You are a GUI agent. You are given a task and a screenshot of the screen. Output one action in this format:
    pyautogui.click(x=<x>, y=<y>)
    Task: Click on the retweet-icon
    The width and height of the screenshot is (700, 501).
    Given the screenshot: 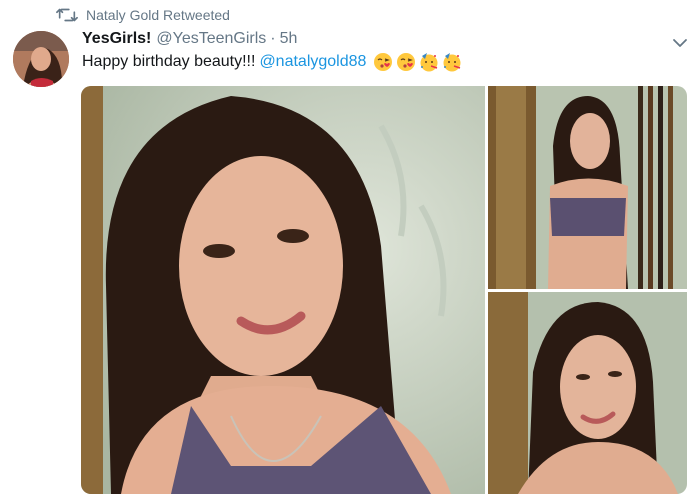 What is the action you would take?
    pyautogui.click(x=67, y=15)
    